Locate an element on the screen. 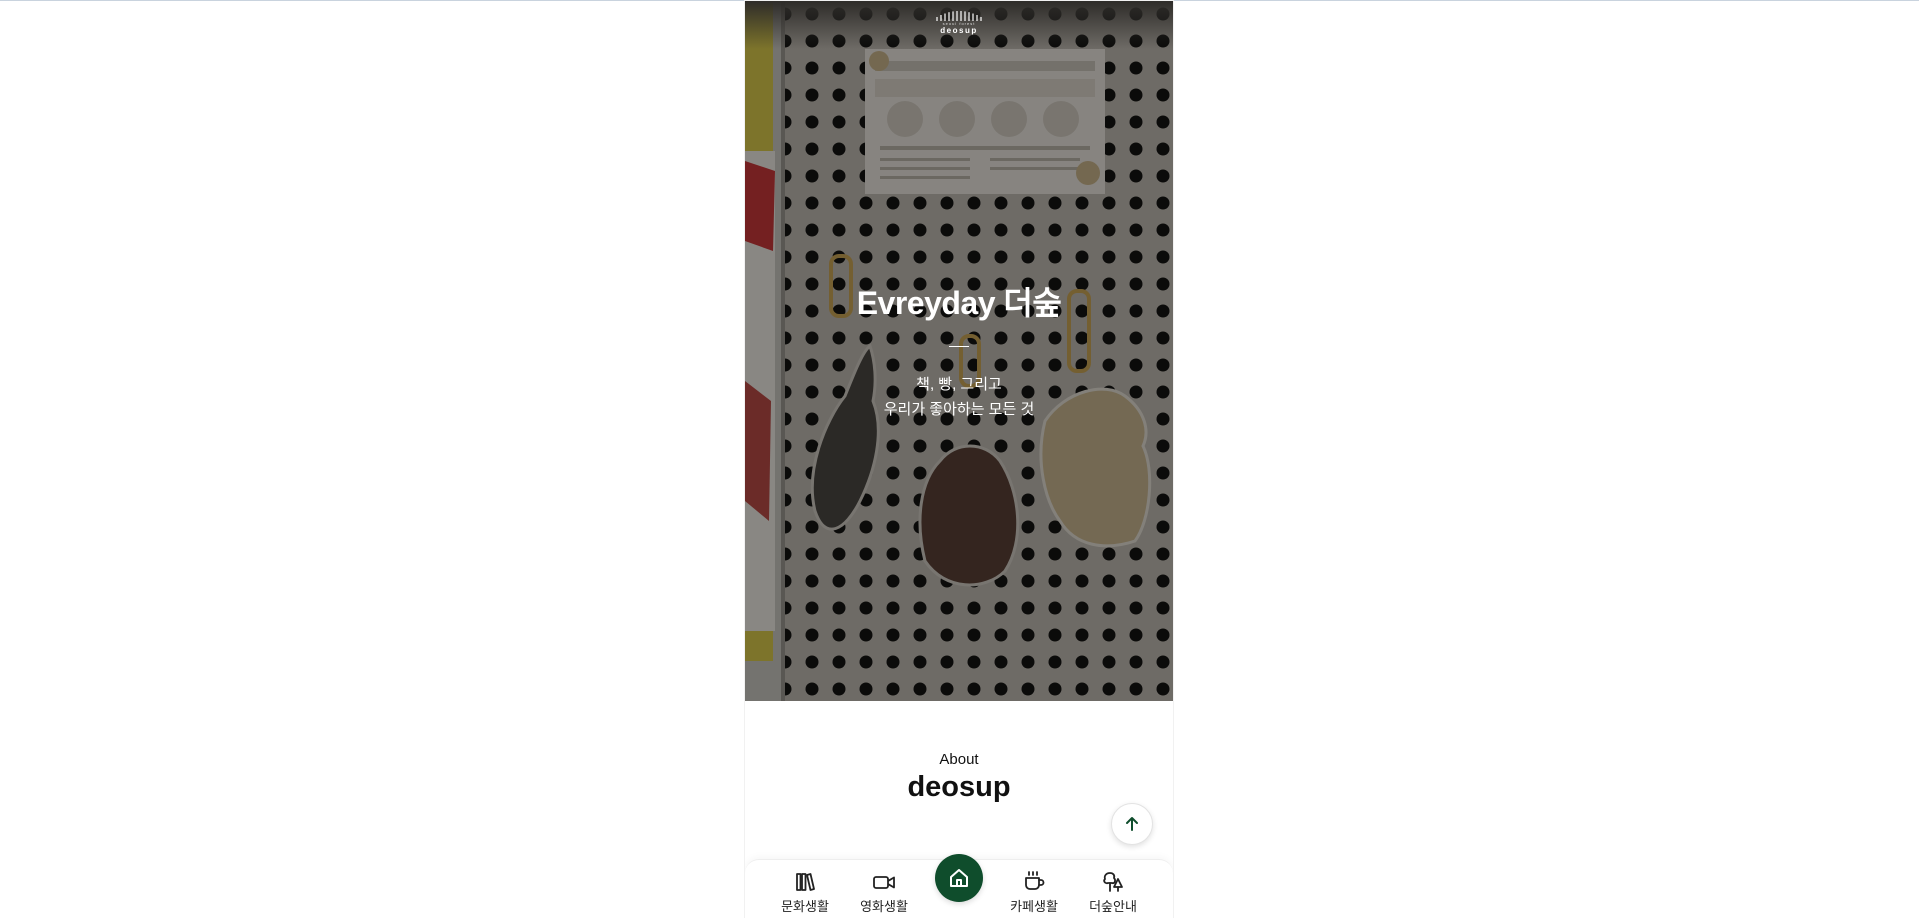 The width and height of the screenshot is (1919, 918). hero-subtitle: 책, 빵, 그리고 우리가 좋아하는 모든 것 is located at coordinates (959, 397).